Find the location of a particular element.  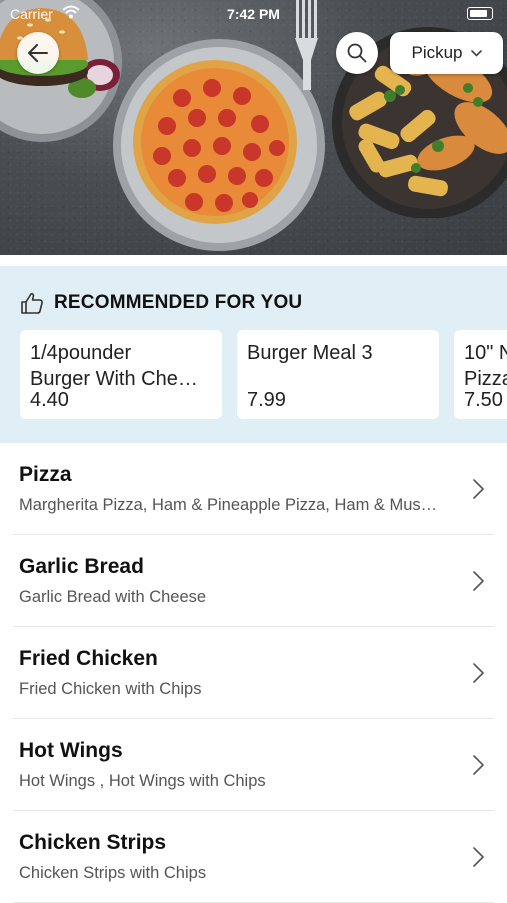

category-row-chicken-strips: Chicken Strips Chicken Strips with Chips is located at coordinates (253, 857).